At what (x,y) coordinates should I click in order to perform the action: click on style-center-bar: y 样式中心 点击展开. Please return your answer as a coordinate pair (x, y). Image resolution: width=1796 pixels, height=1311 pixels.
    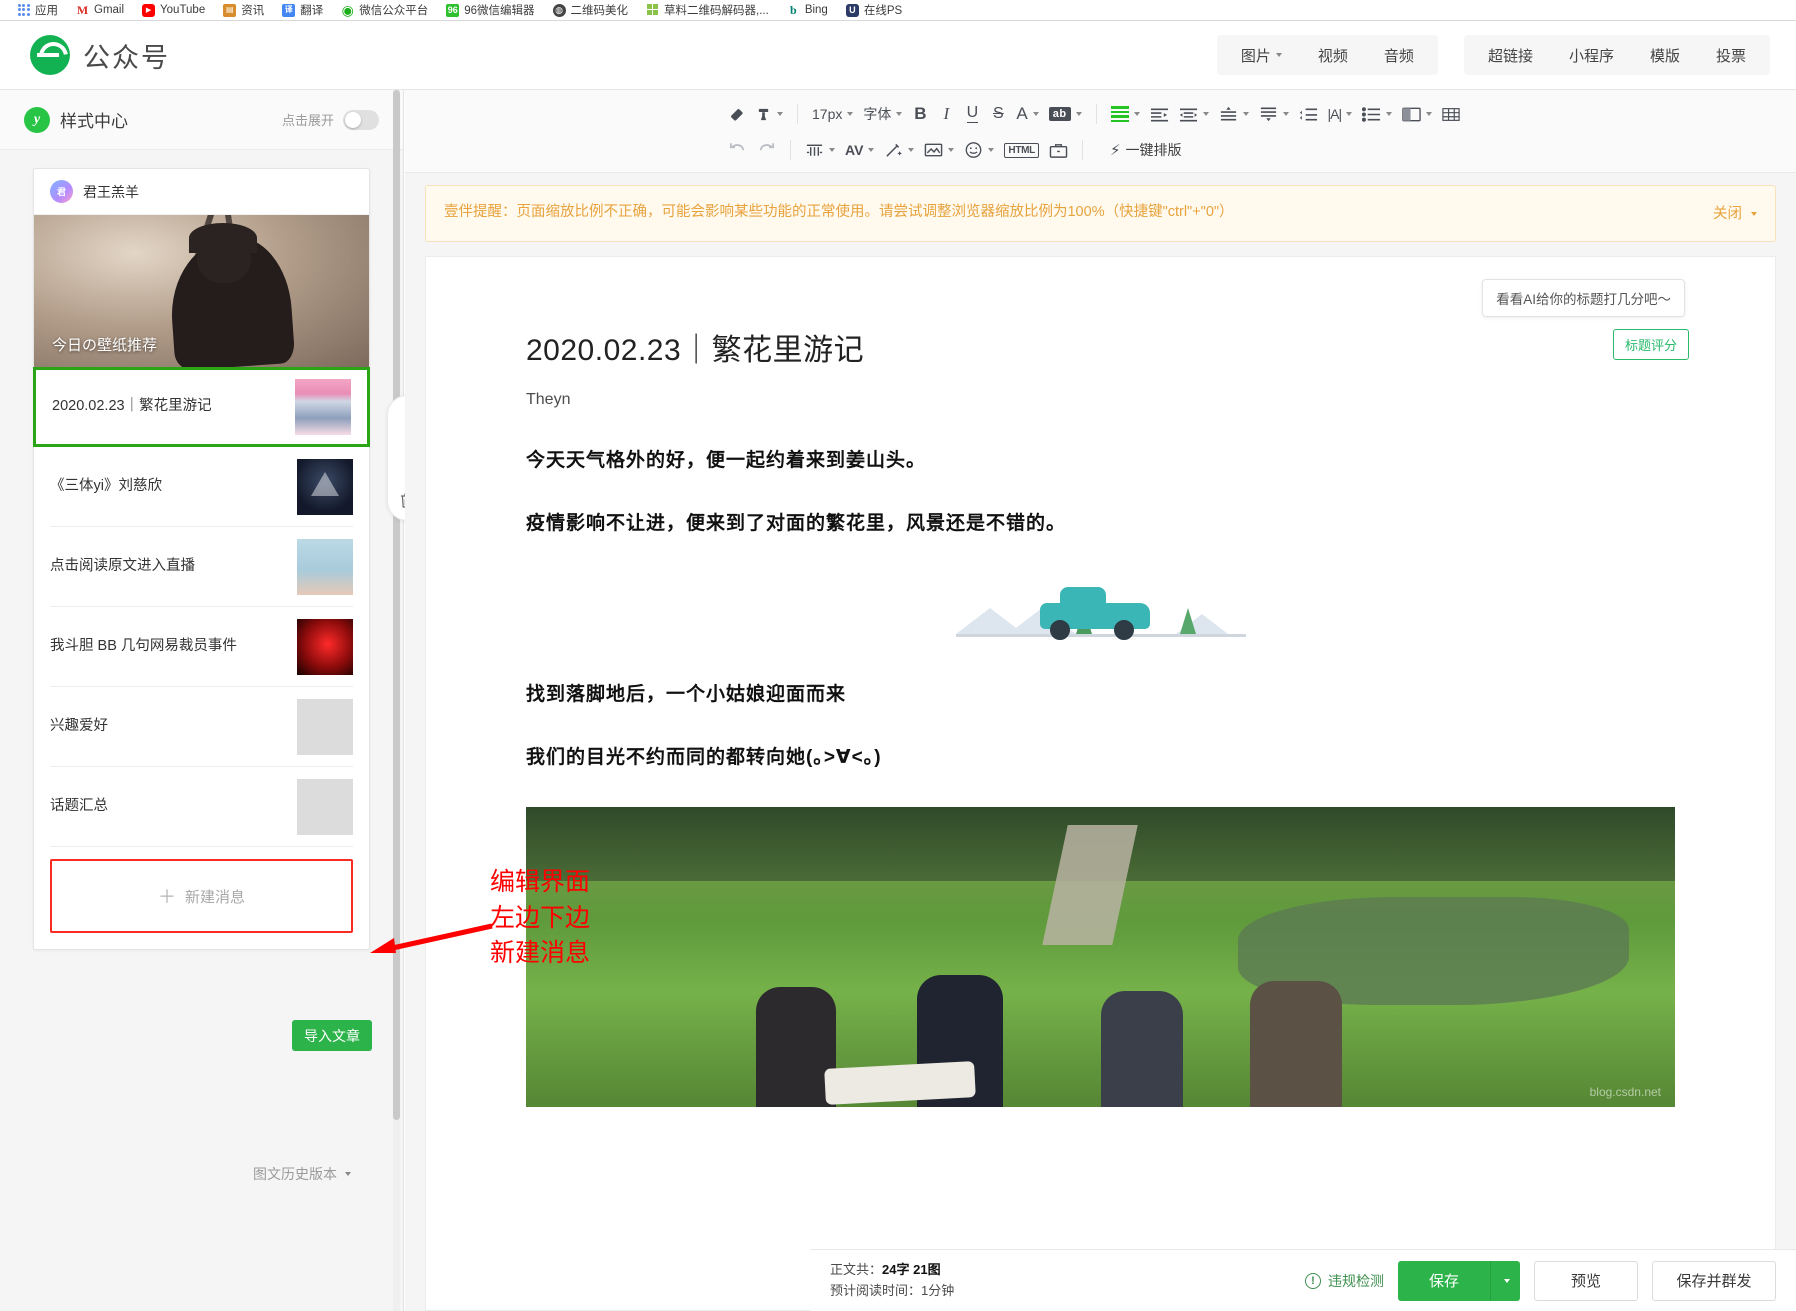
    Looking at the image, I should click on (201, 120).